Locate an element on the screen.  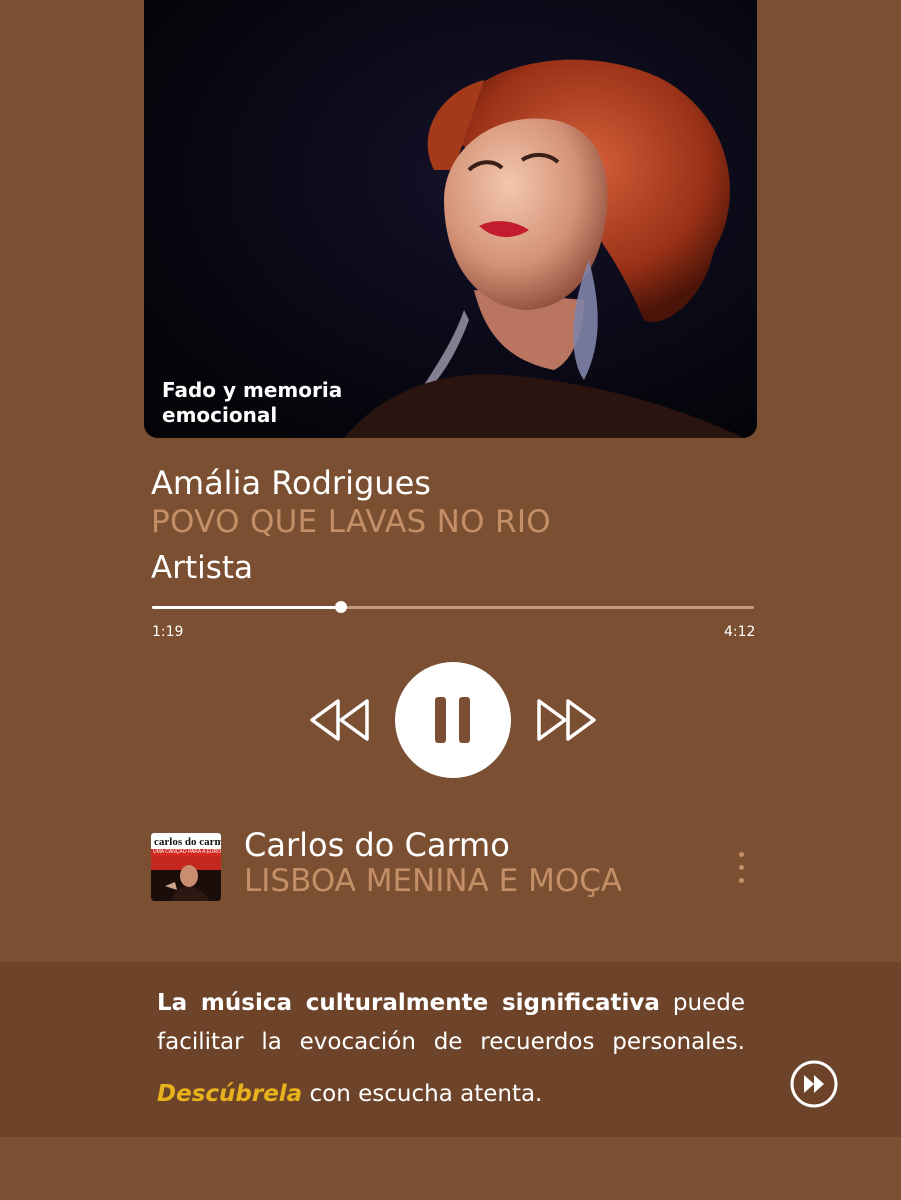
fast-forward-button is located at coordinates (566, 720).